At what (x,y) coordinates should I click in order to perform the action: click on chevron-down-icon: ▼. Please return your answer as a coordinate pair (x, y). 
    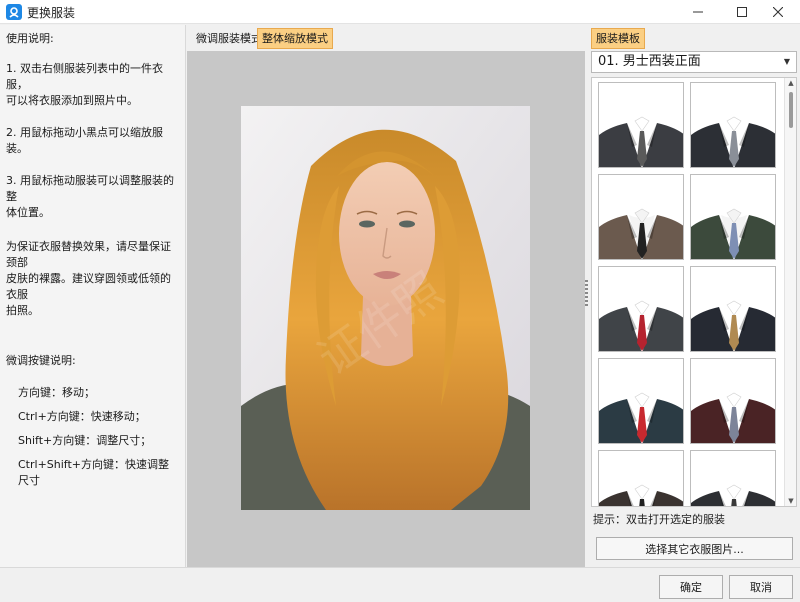
    Looking at the image, I should click on (787, 62).